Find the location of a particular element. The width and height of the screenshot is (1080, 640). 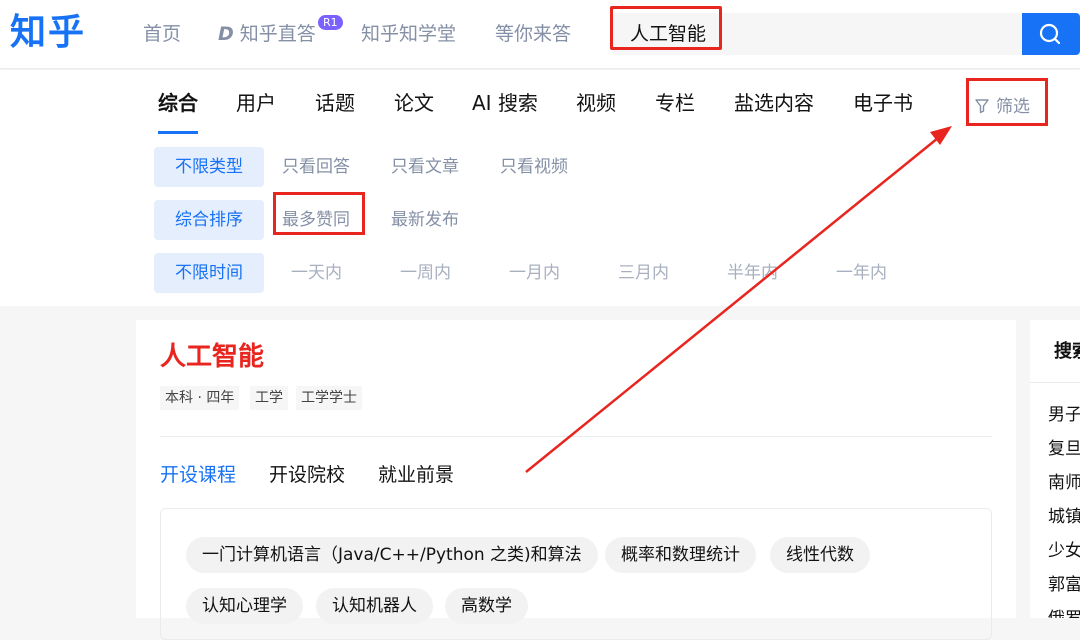

r1-badge: R1 is located at coordinates (330, 22).